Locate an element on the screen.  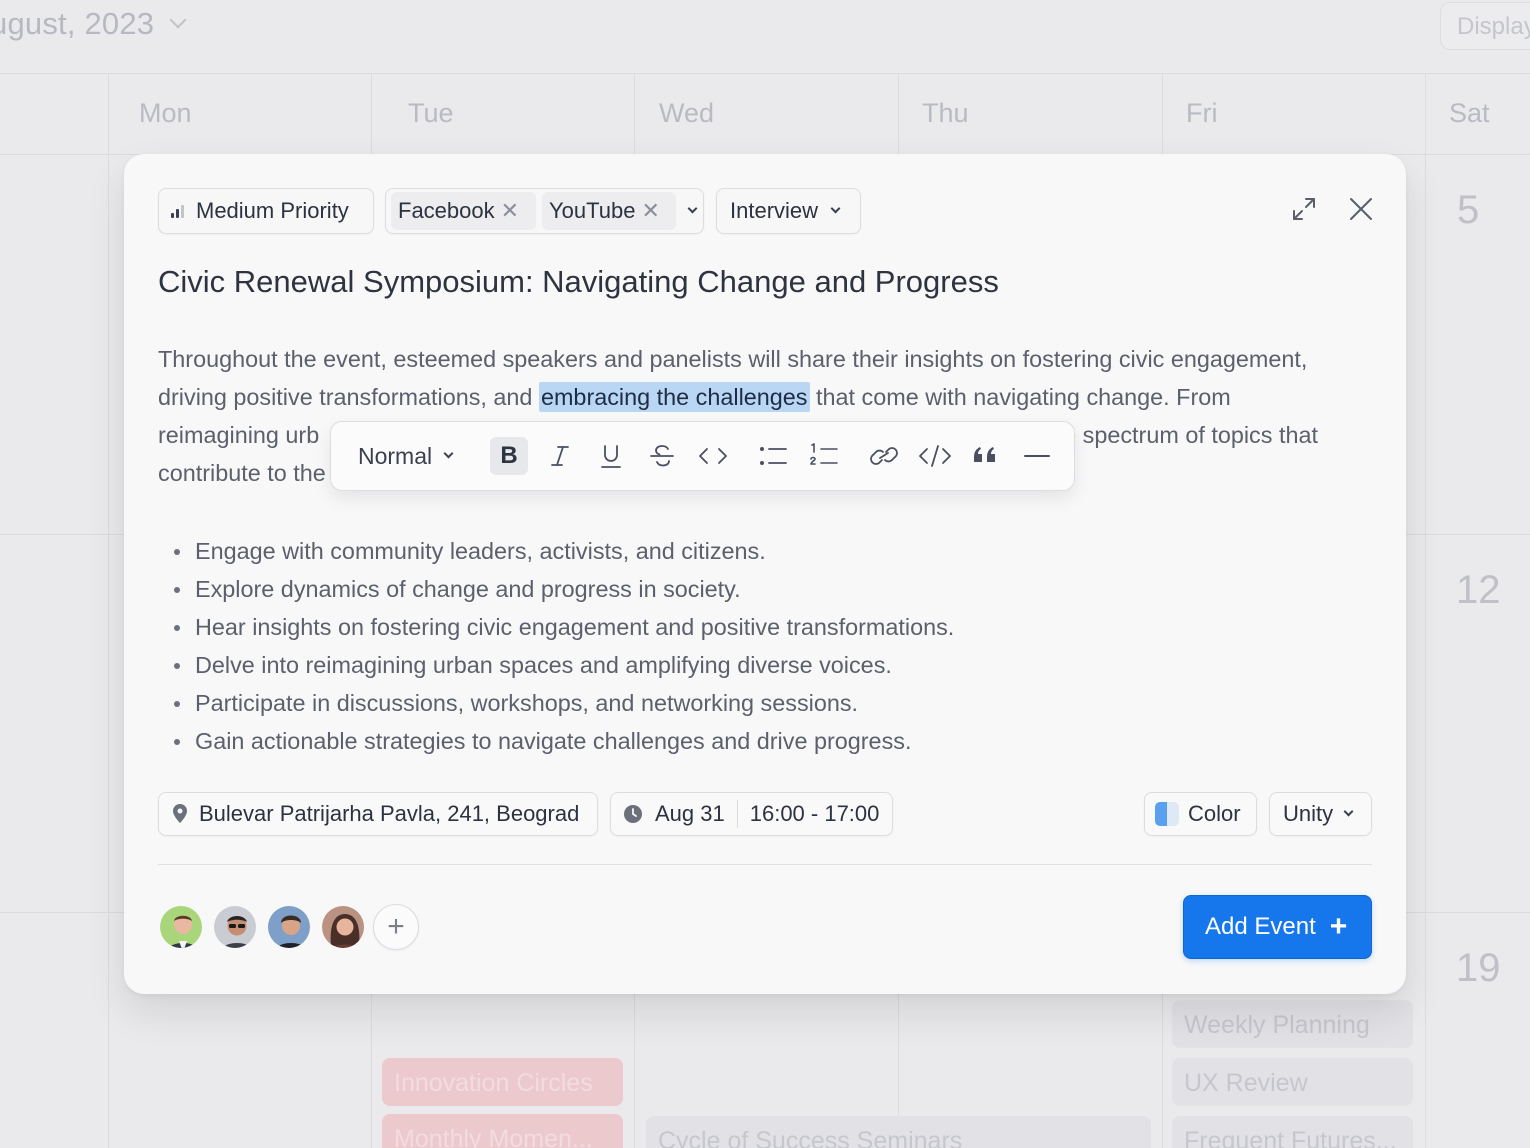
underline-icon is located at coordinates (611, 456).